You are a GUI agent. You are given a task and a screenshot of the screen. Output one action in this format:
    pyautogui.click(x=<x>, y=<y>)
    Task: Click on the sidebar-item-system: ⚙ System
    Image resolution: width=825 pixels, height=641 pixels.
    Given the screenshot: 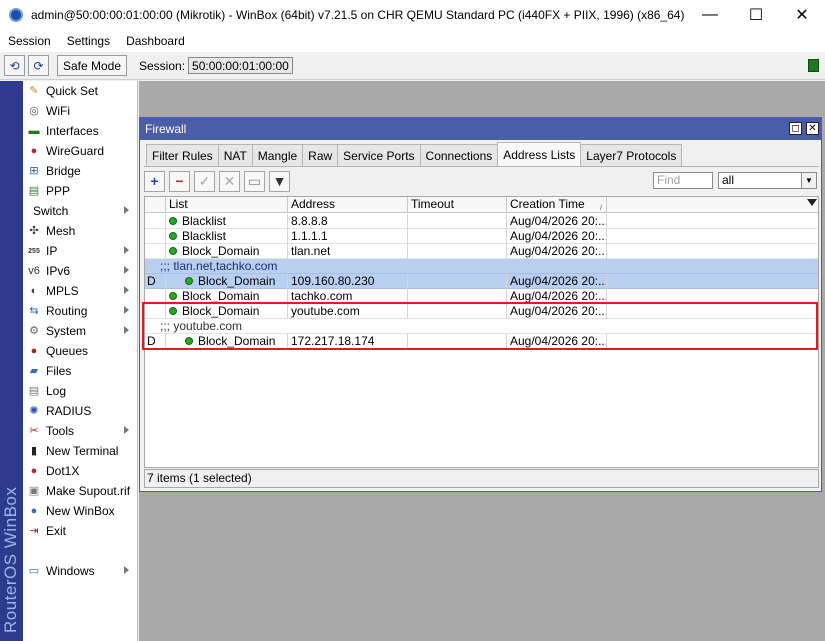 What is the action you would take?
    pyautogui.click(x=80, y=331)
    